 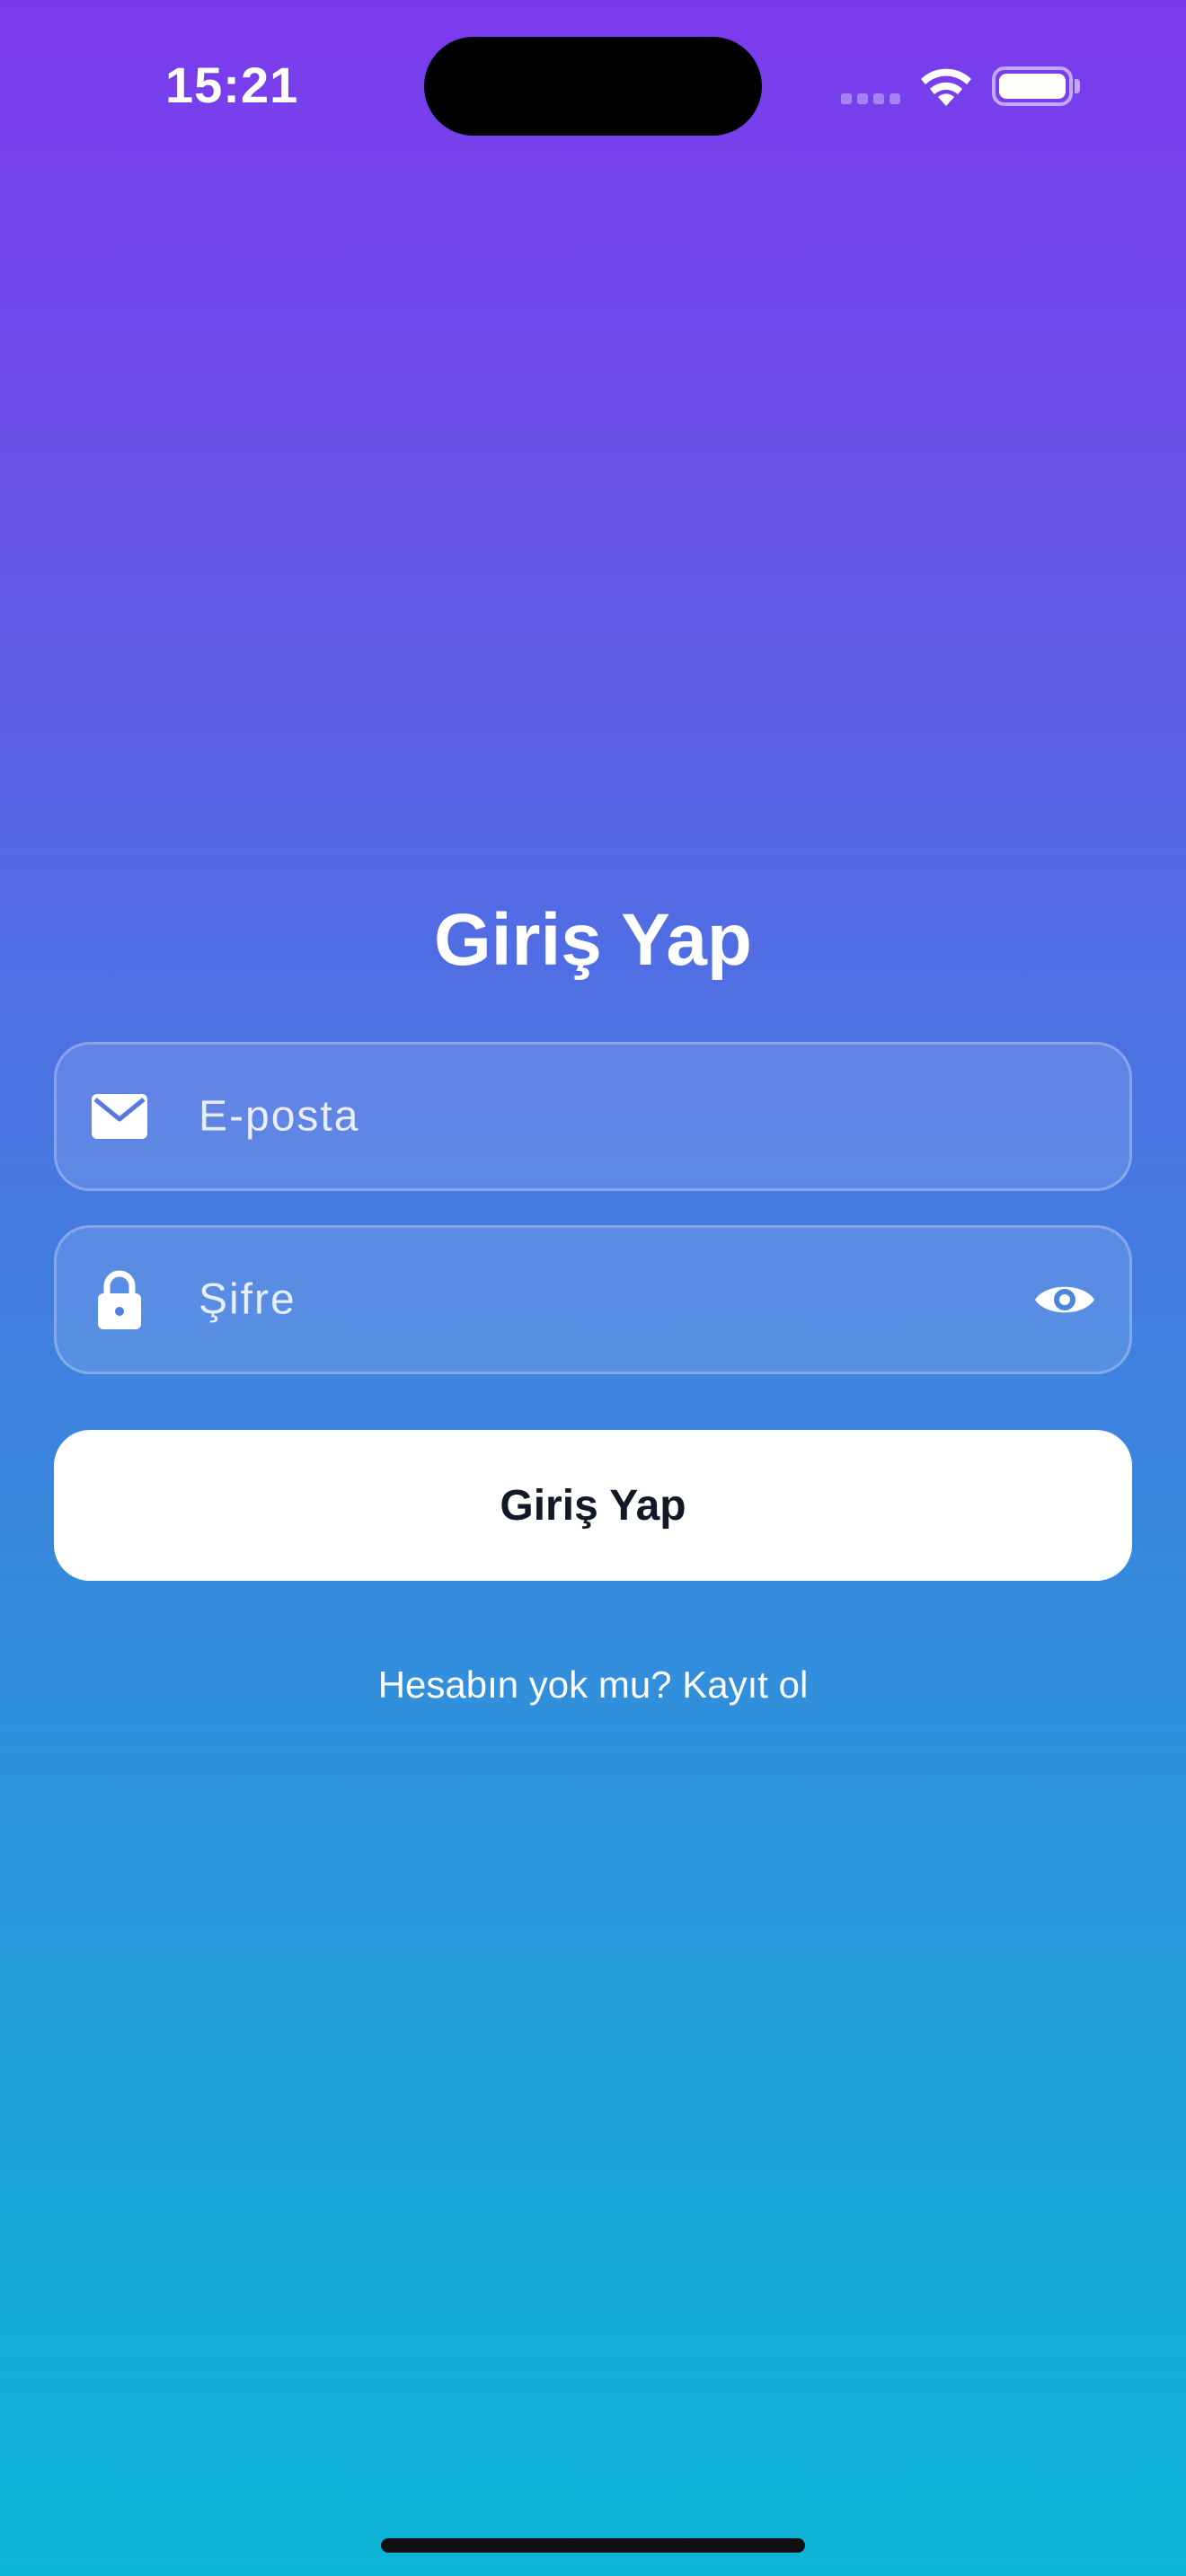 I want to click on battery-cap, so click(x=1077, y=86).